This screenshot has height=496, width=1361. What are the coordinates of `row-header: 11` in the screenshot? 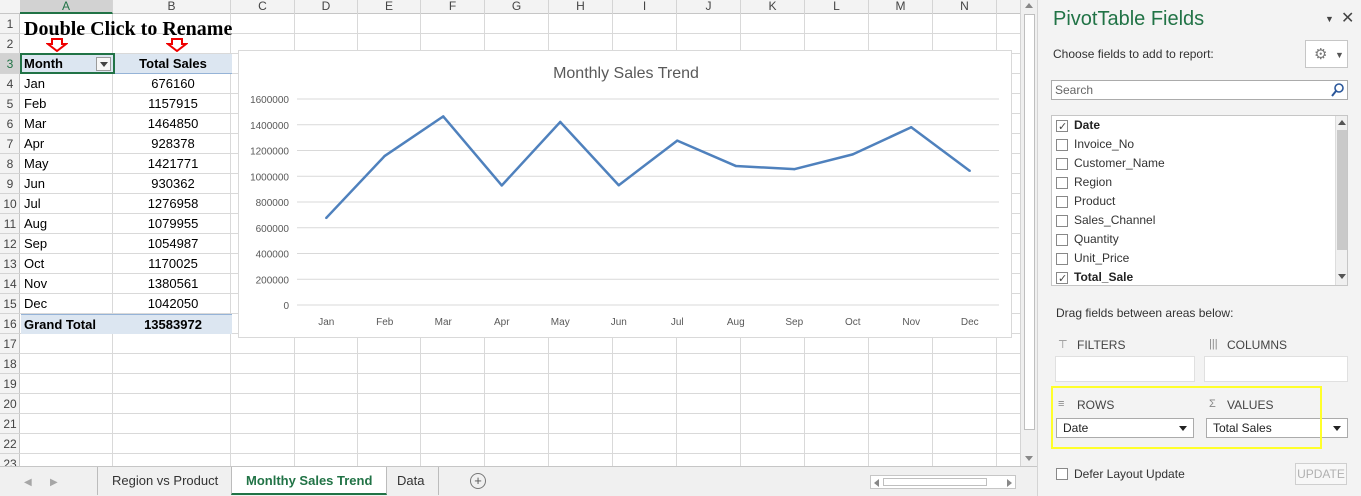 It's located at (10, 224).